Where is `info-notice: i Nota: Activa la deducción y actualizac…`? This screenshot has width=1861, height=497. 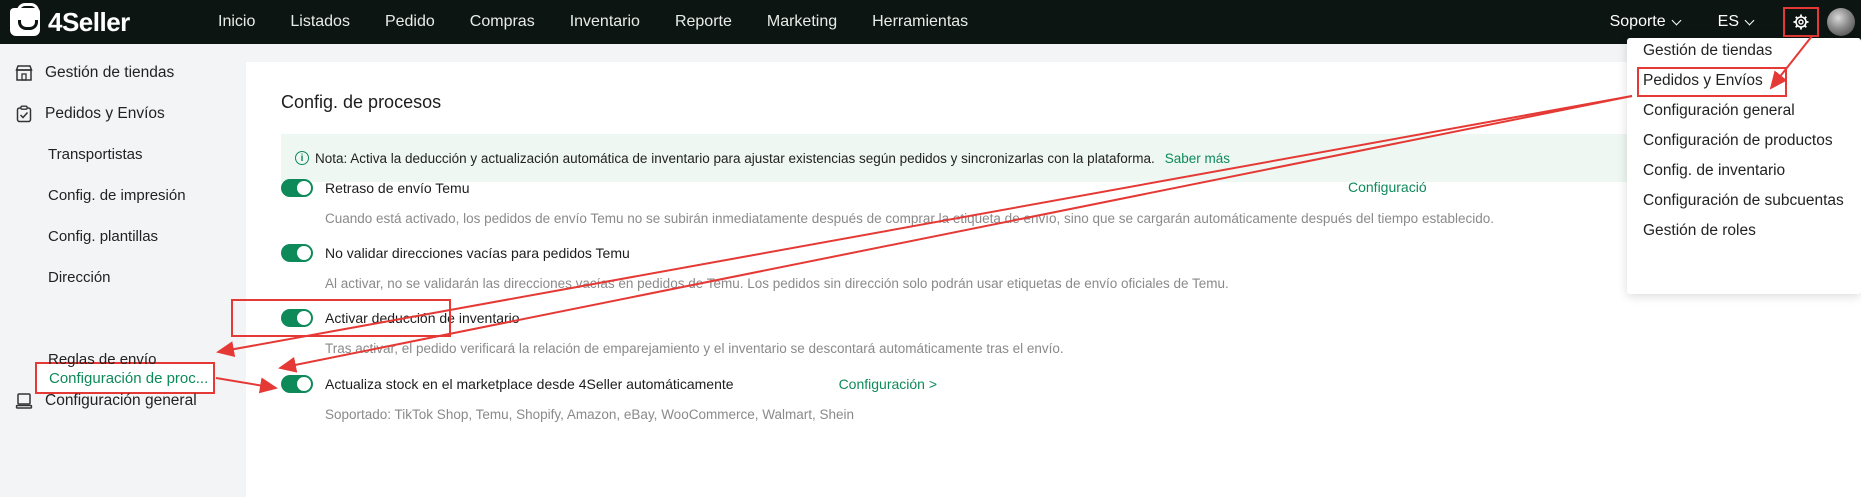 info-notice: i Nota: Activa la deducción y actualizac… is located at coordinates (981, 158).